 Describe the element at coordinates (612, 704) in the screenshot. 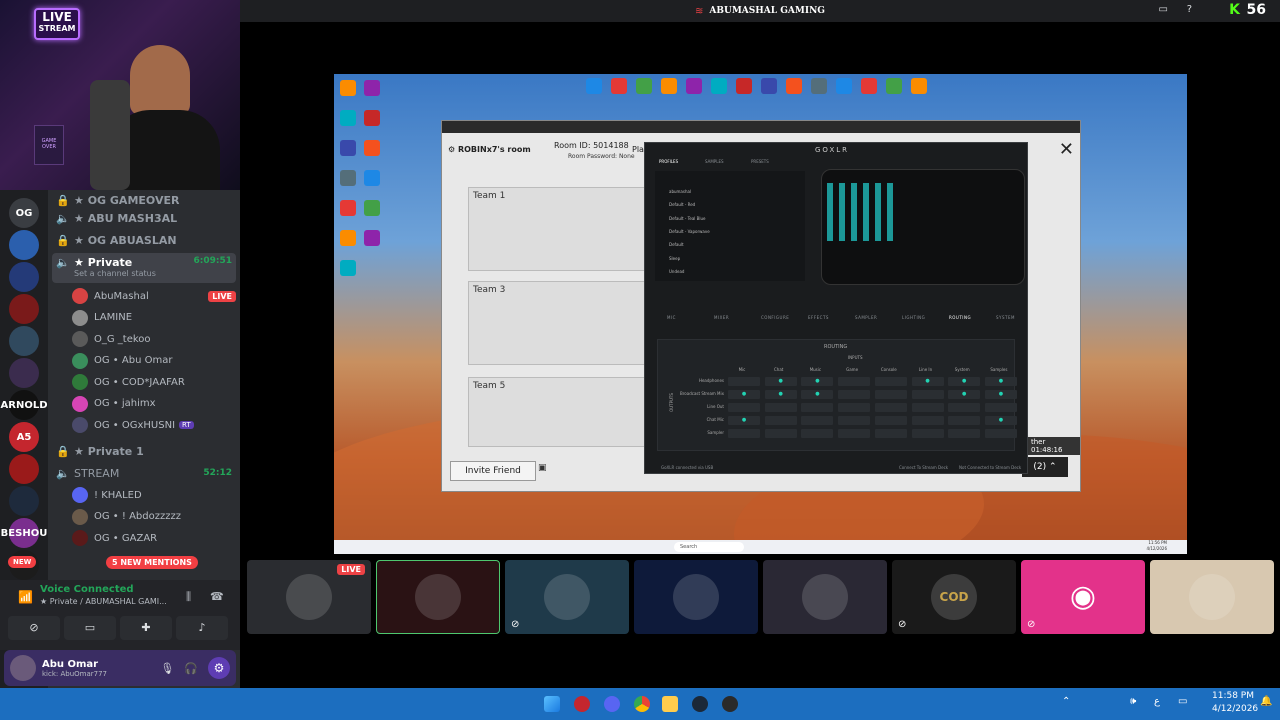

I see `discord-icon` at that location.